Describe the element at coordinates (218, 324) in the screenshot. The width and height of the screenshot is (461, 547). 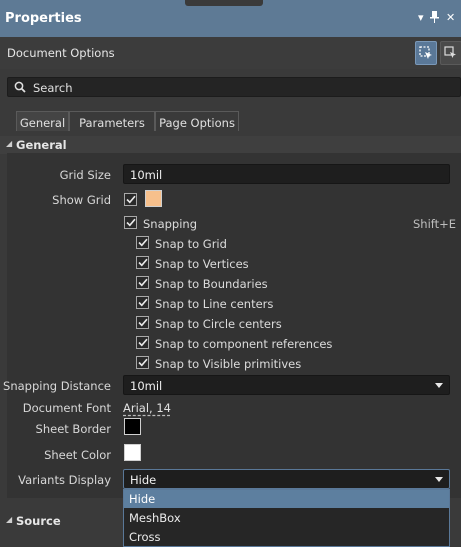
I see `snap-to-circle-centers-label: Snap to Circle centers` at that location.